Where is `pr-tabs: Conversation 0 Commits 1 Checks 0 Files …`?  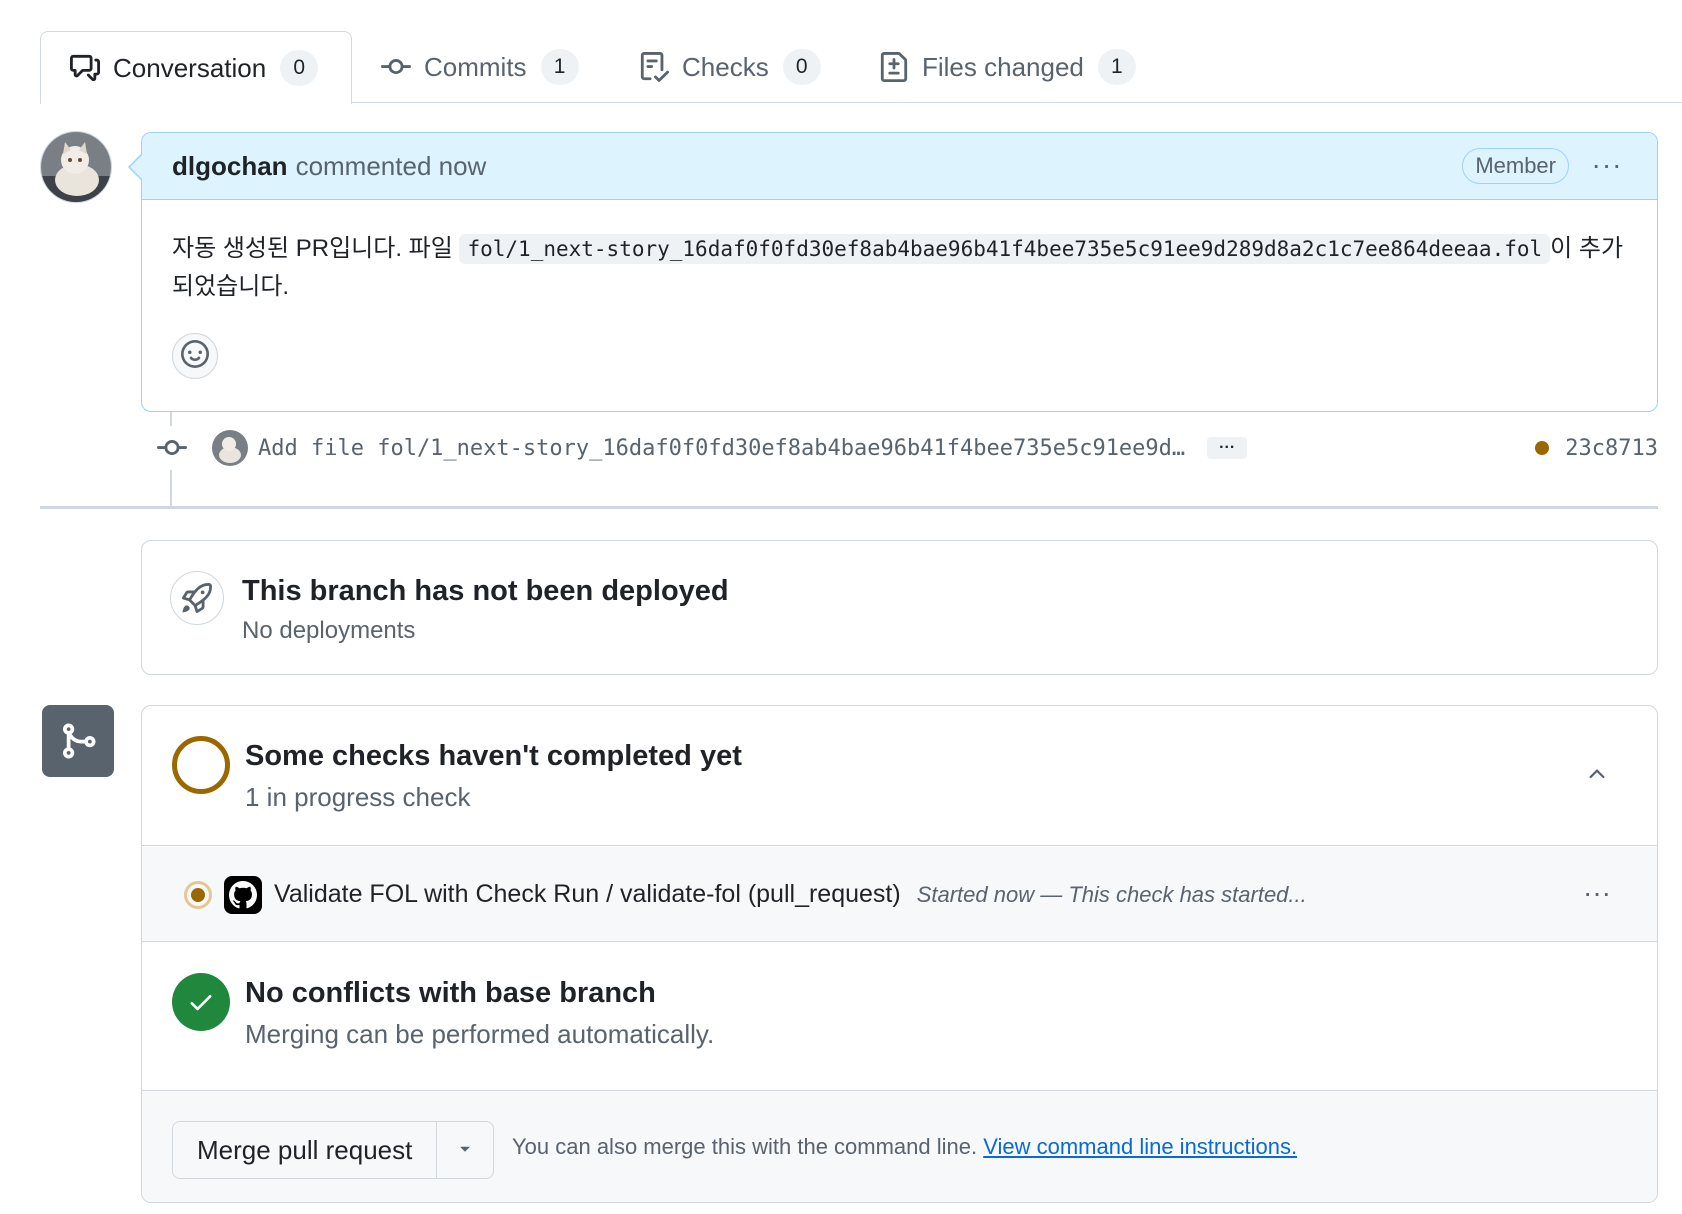
pr-tabs: Conversation 0 Commits 1 Checks 0 Files … is located at coordinates (861, 67).